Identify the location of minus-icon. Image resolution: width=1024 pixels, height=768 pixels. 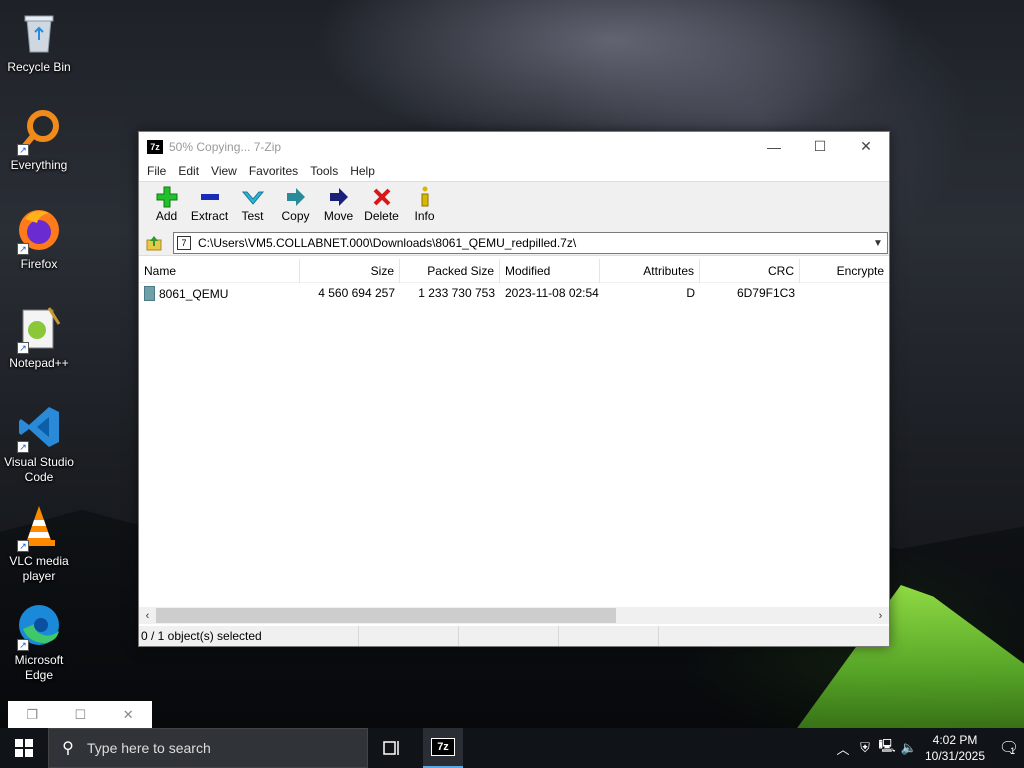
(209, 197).